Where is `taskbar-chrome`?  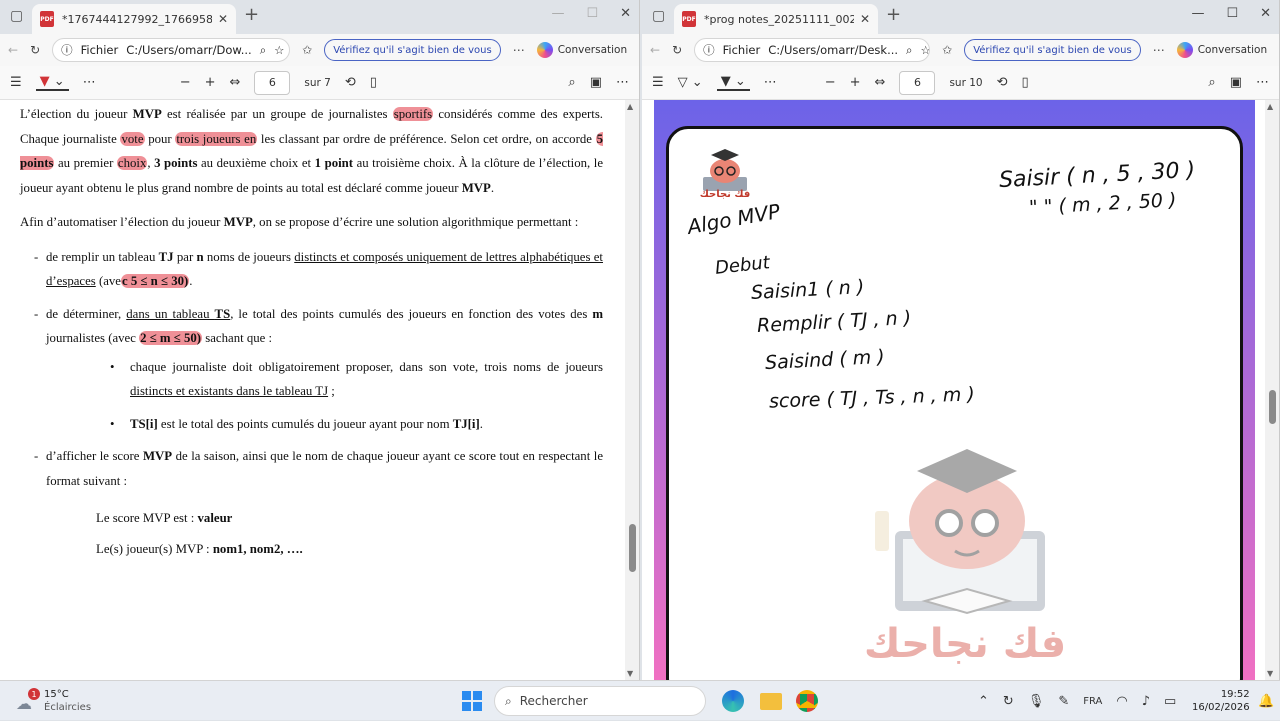
taskbar-chrome is located at coordinates (807, 701).